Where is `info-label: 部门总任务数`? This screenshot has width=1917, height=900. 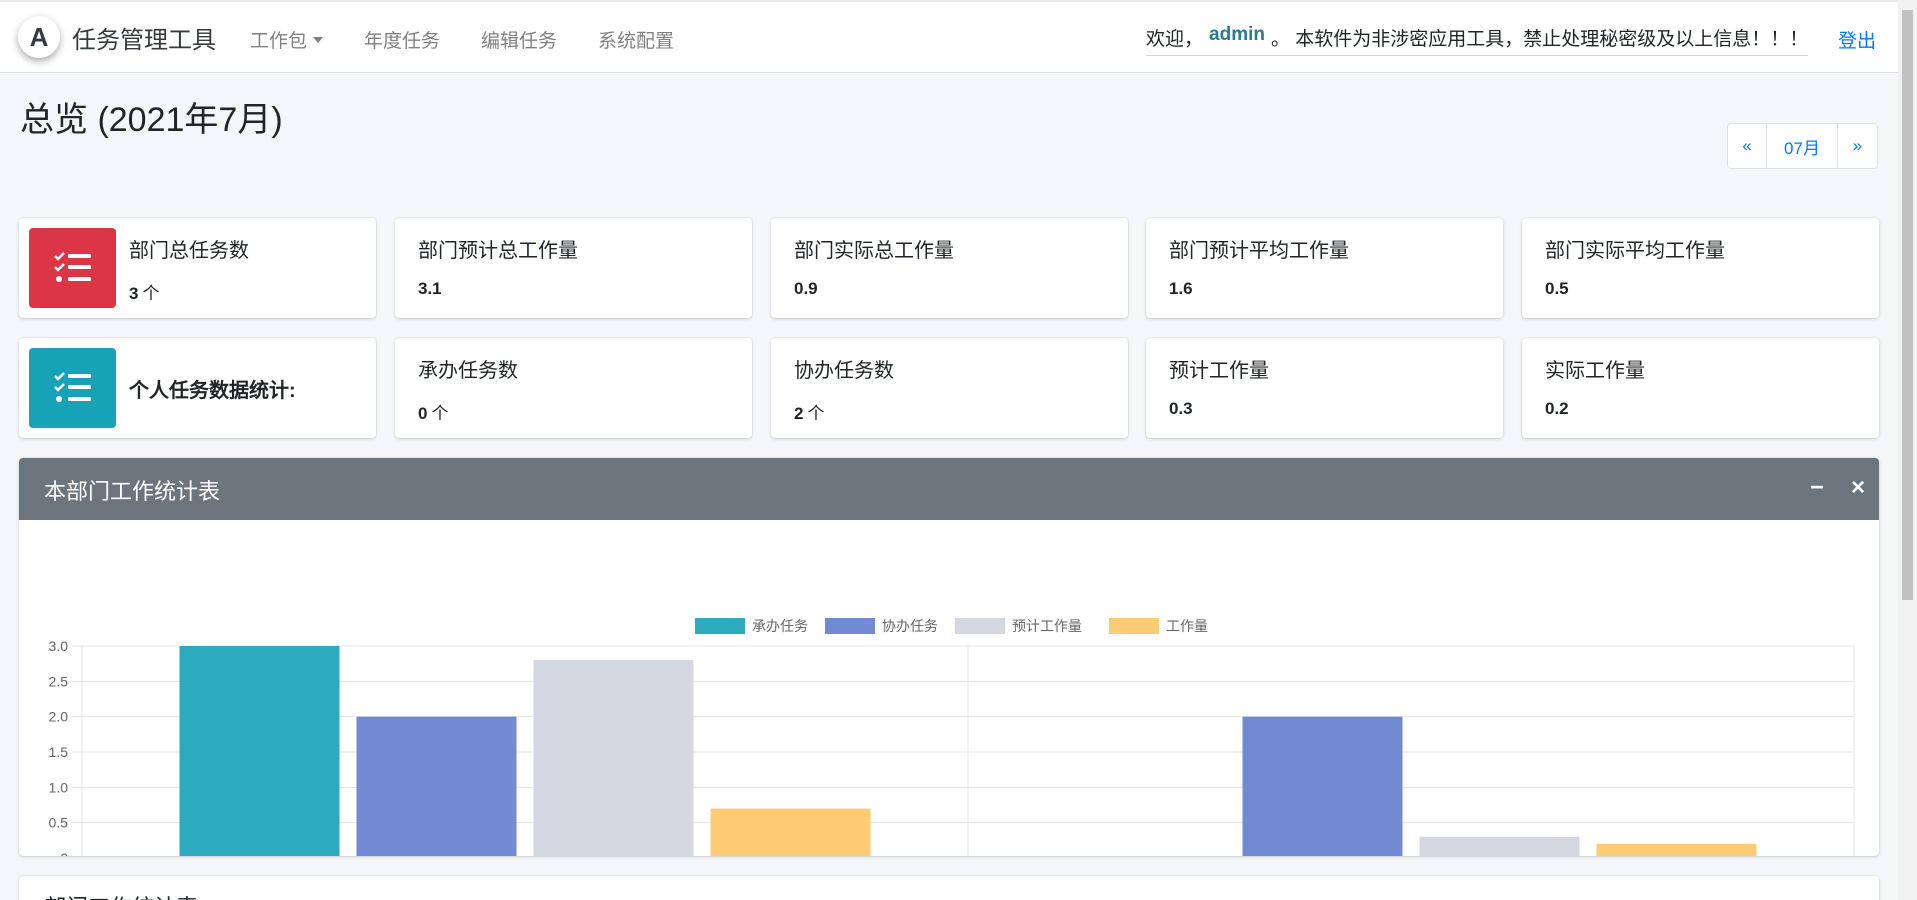 info-label: 部门总任务数 is located at coordinates (189, 251).